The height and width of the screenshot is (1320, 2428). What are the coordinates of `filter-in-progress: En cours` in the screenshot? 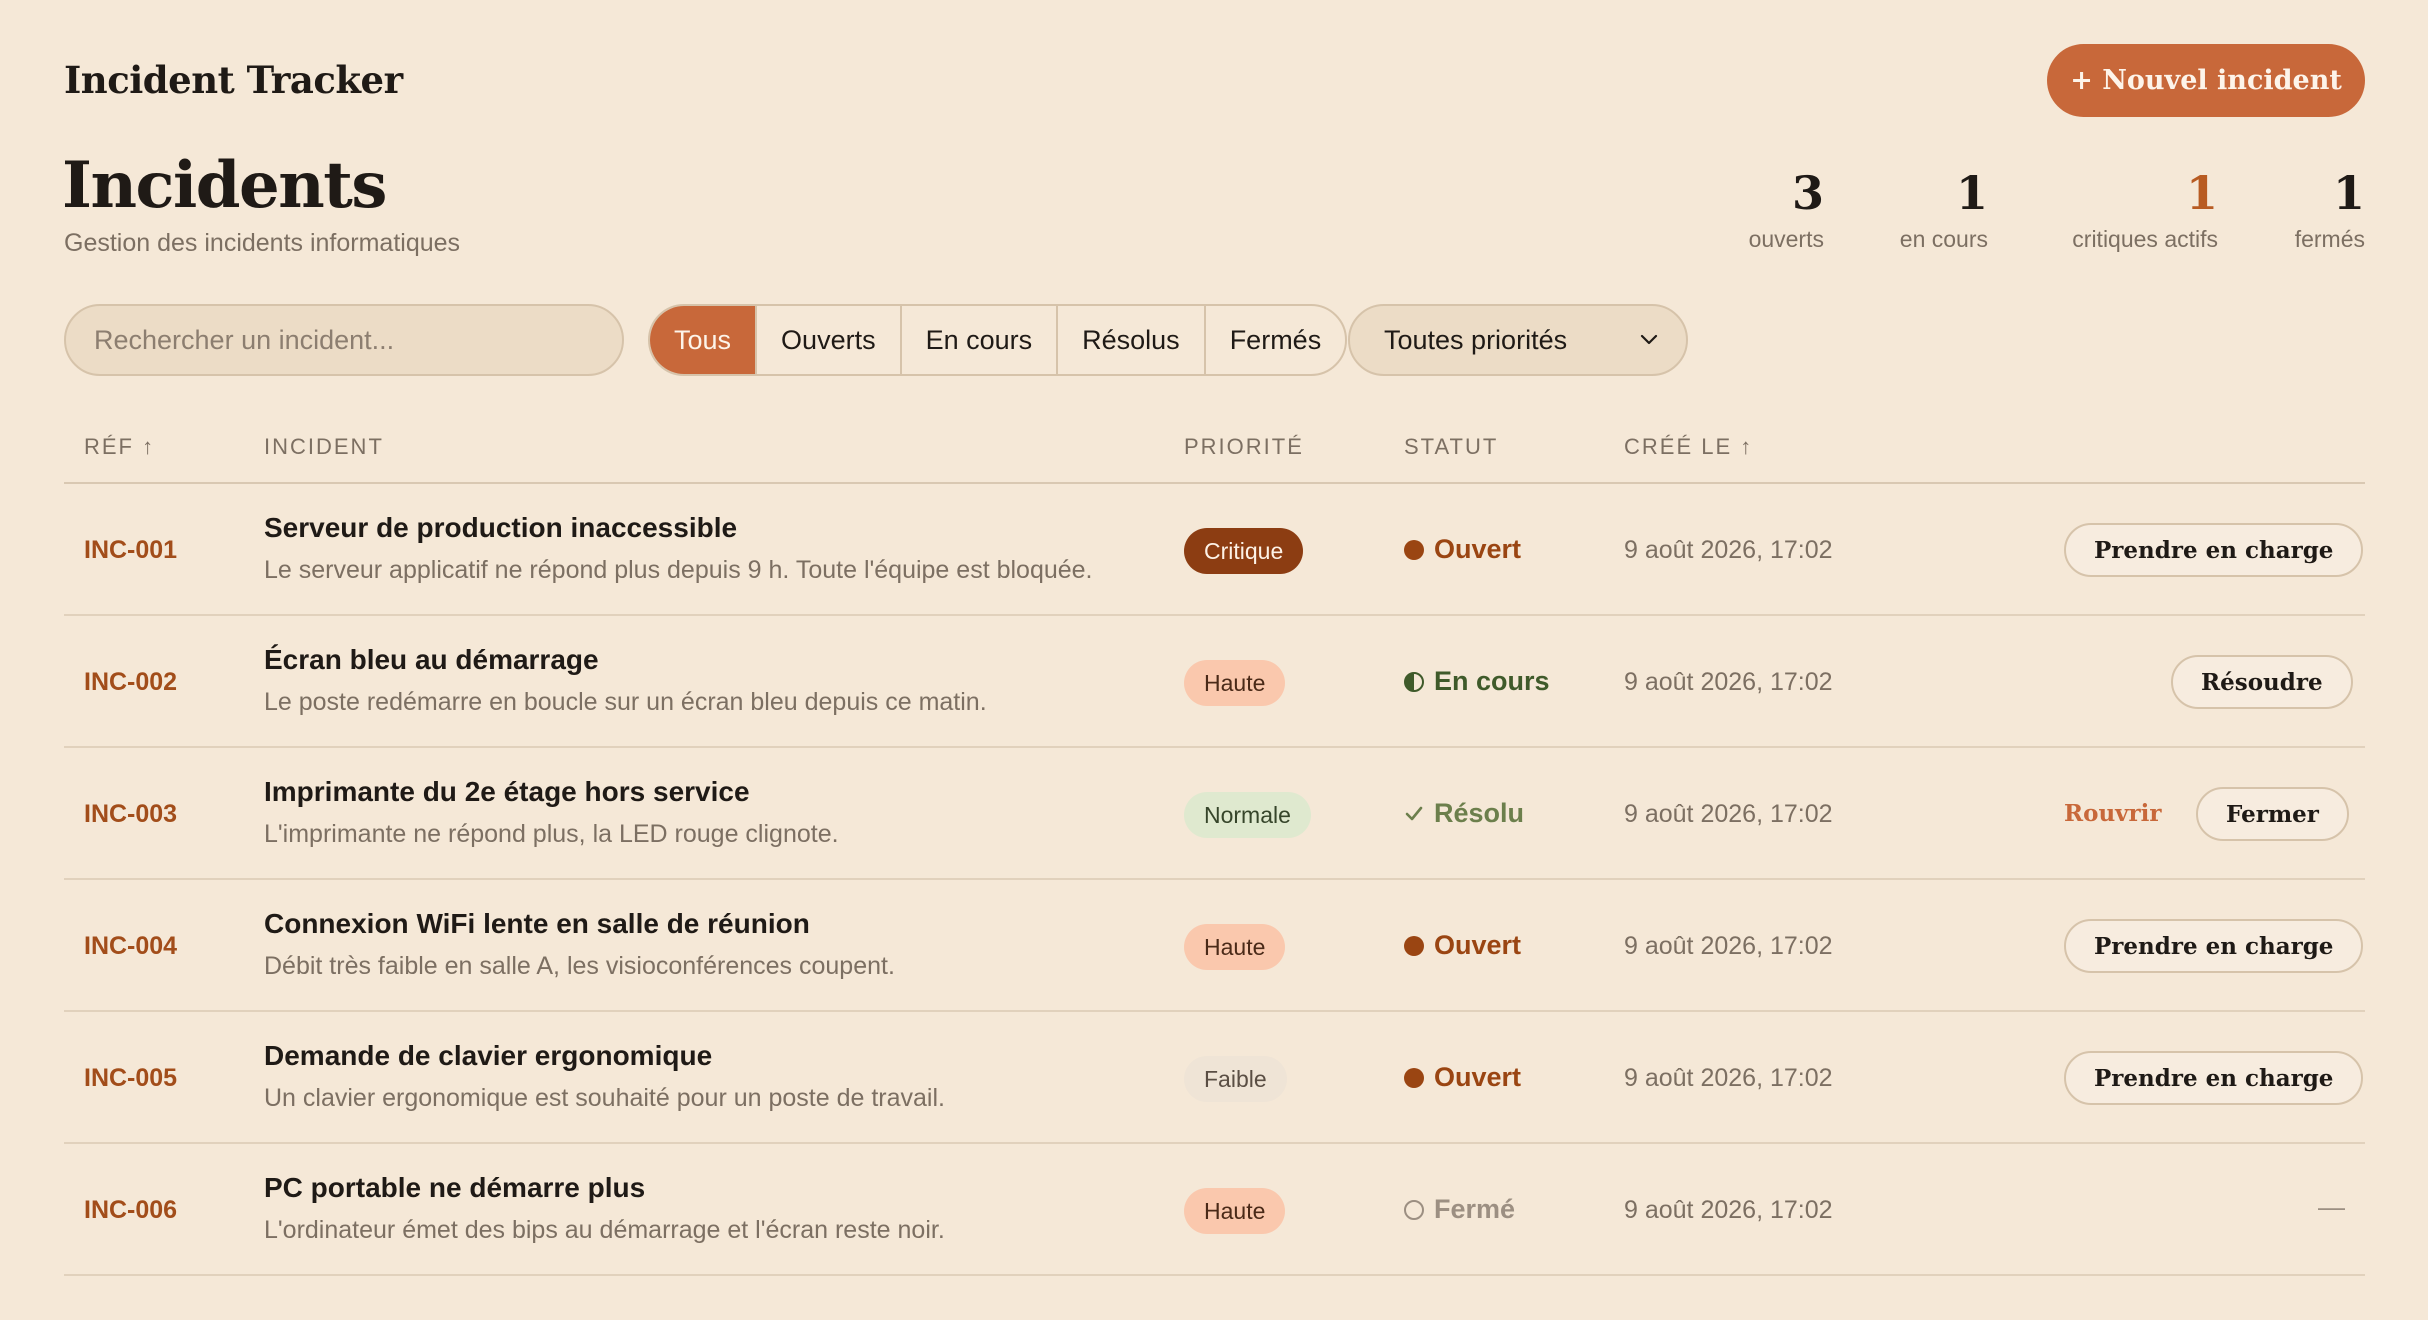 It's located at (980, 340).